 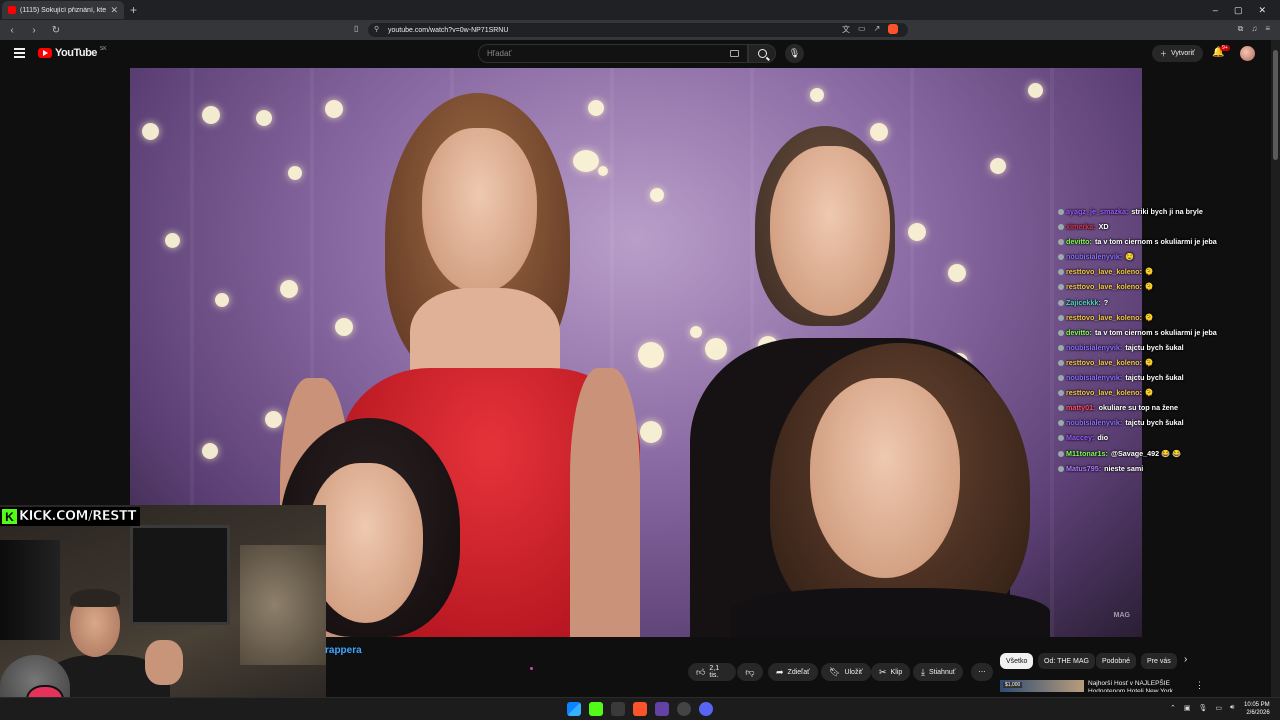 I want to click on tray-app-icon: ▣, so click(x=1187, y=708).